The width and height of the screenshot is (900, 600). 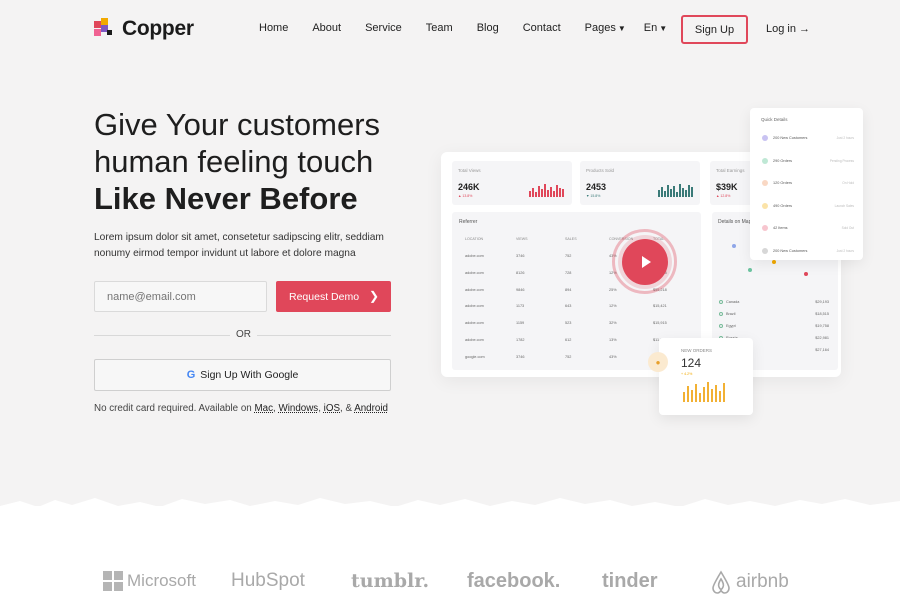 What do you see at coordinates (605, 28) in the screenshot?
I see `menu-item-pages: Pages ▼` at bounding box center [605, 28].